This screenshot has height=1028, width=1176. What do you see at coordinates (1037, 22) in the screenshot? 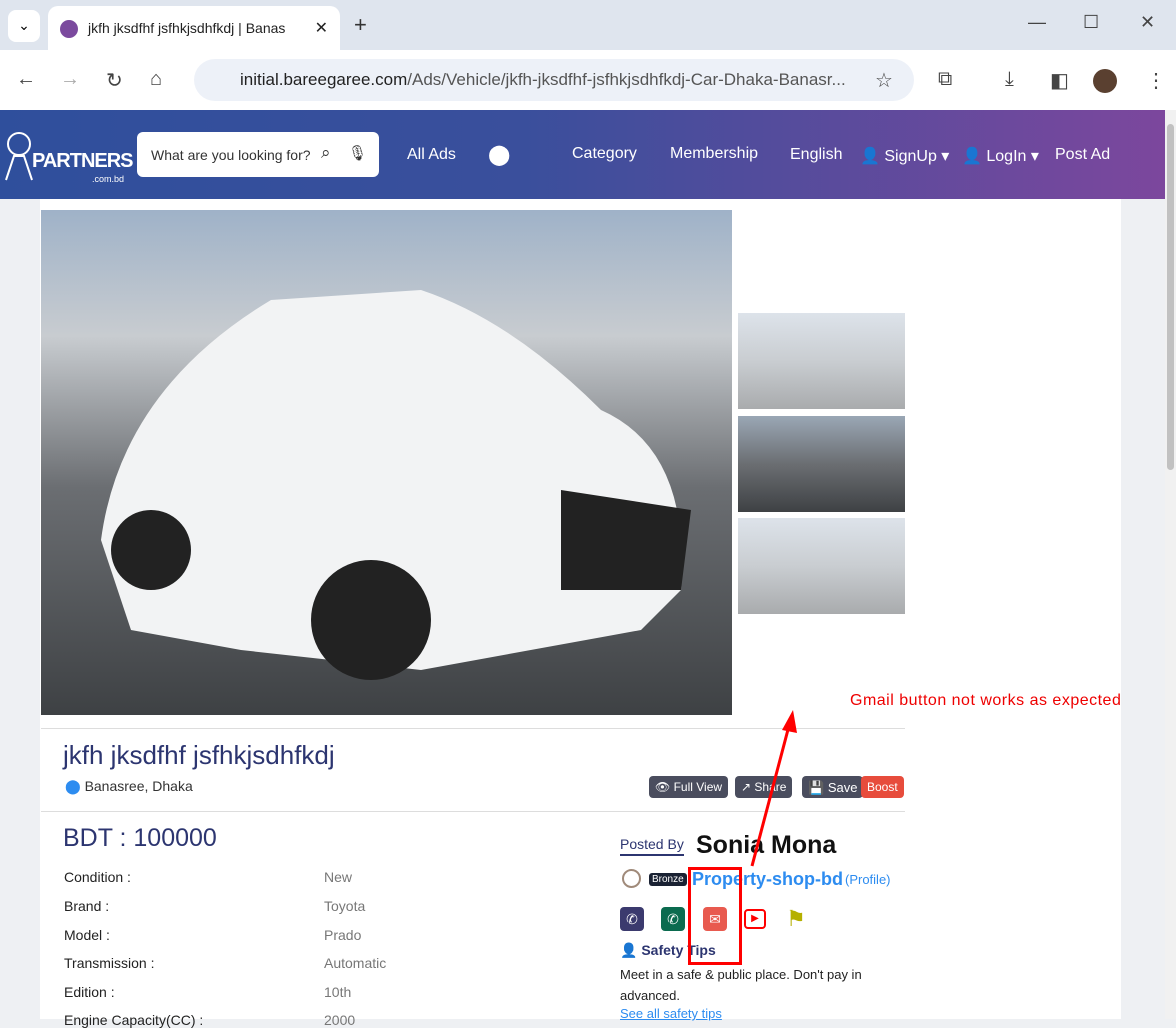
I see `minimize-button: —` at bounding box center [1037, 22].